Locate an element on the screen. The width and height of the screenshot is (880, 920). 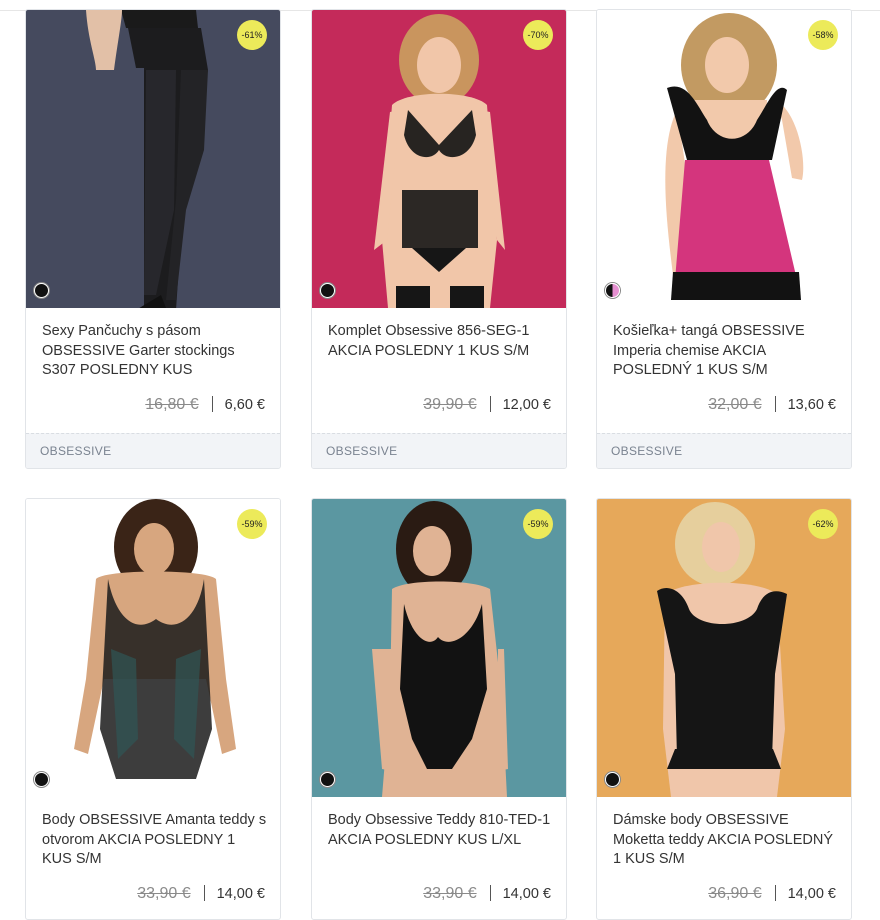
price-block: 39,90 € 12,00 € is located at coordinates (487, 405).